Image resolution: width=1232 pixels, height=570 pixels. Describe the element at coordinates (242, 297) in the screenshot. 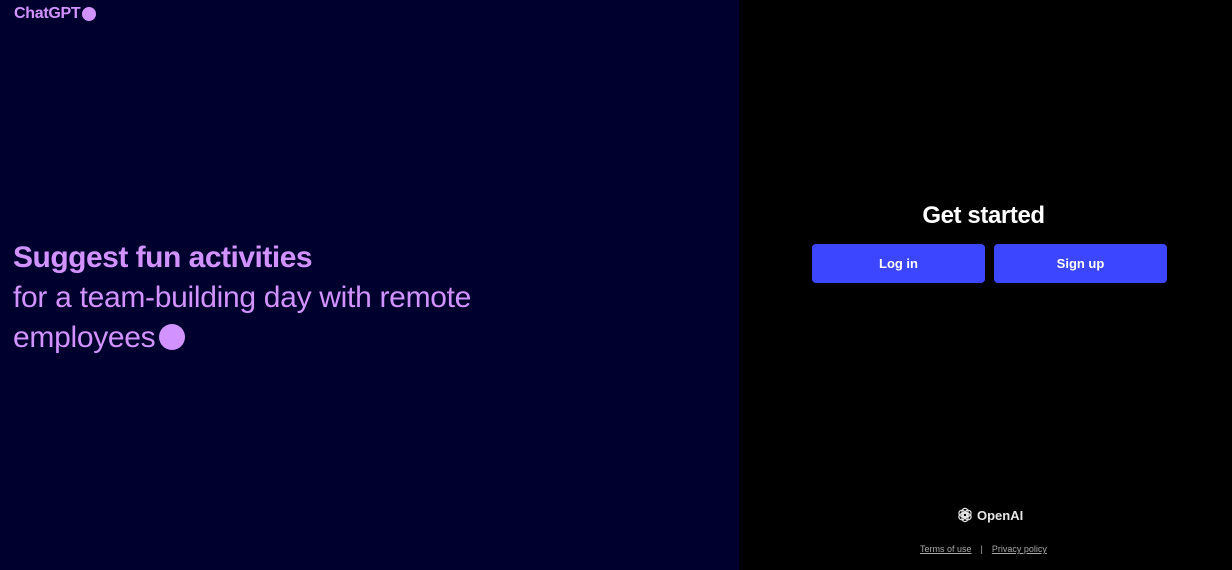

I see `hero-subtitle-line1: for a team-building day with remote` at that location.